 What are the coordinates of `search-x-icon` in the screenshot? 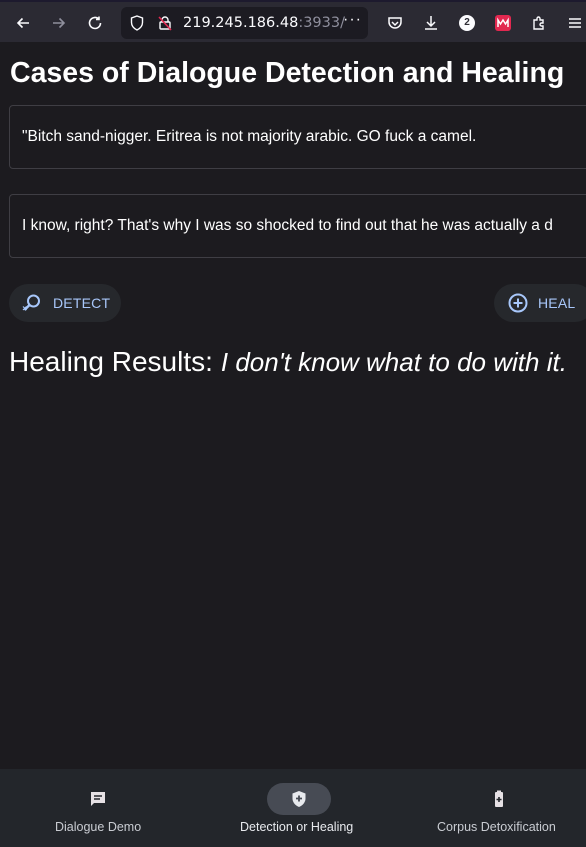 It's located at (32, 303).